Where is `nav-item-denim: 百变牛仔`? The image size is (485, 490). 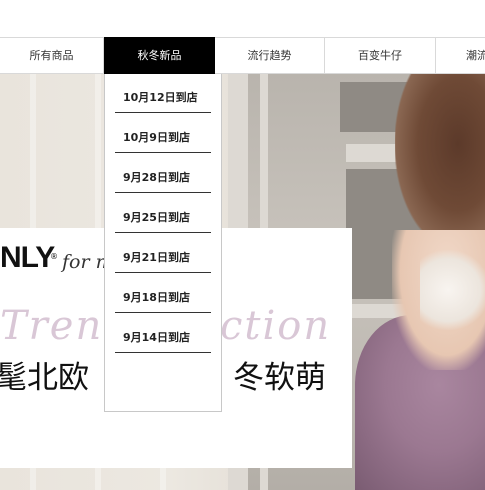
nav-item-denim: 百变牛仔 is located at coordinates (380, 55).